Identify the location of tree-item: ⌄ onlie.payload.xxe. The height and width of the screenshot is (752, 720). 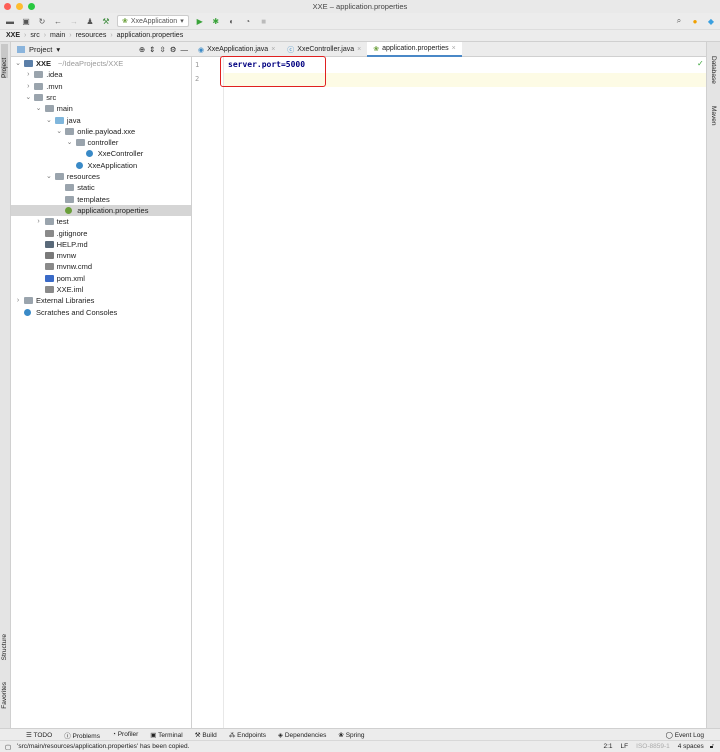
(101, 131).